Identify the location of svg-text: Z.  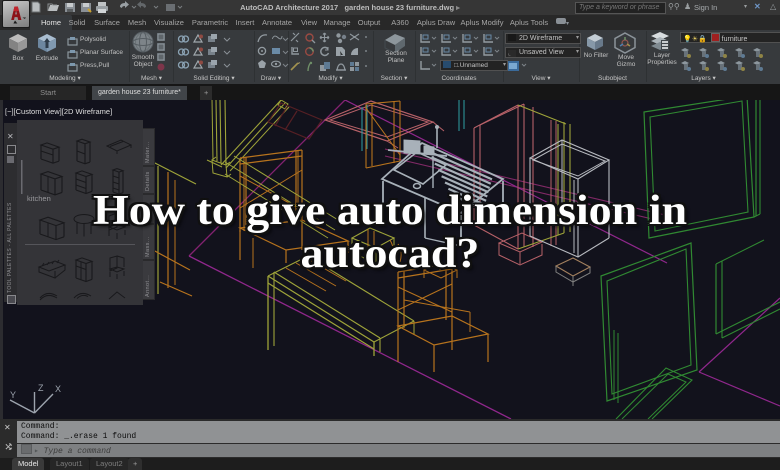
(41, 388).